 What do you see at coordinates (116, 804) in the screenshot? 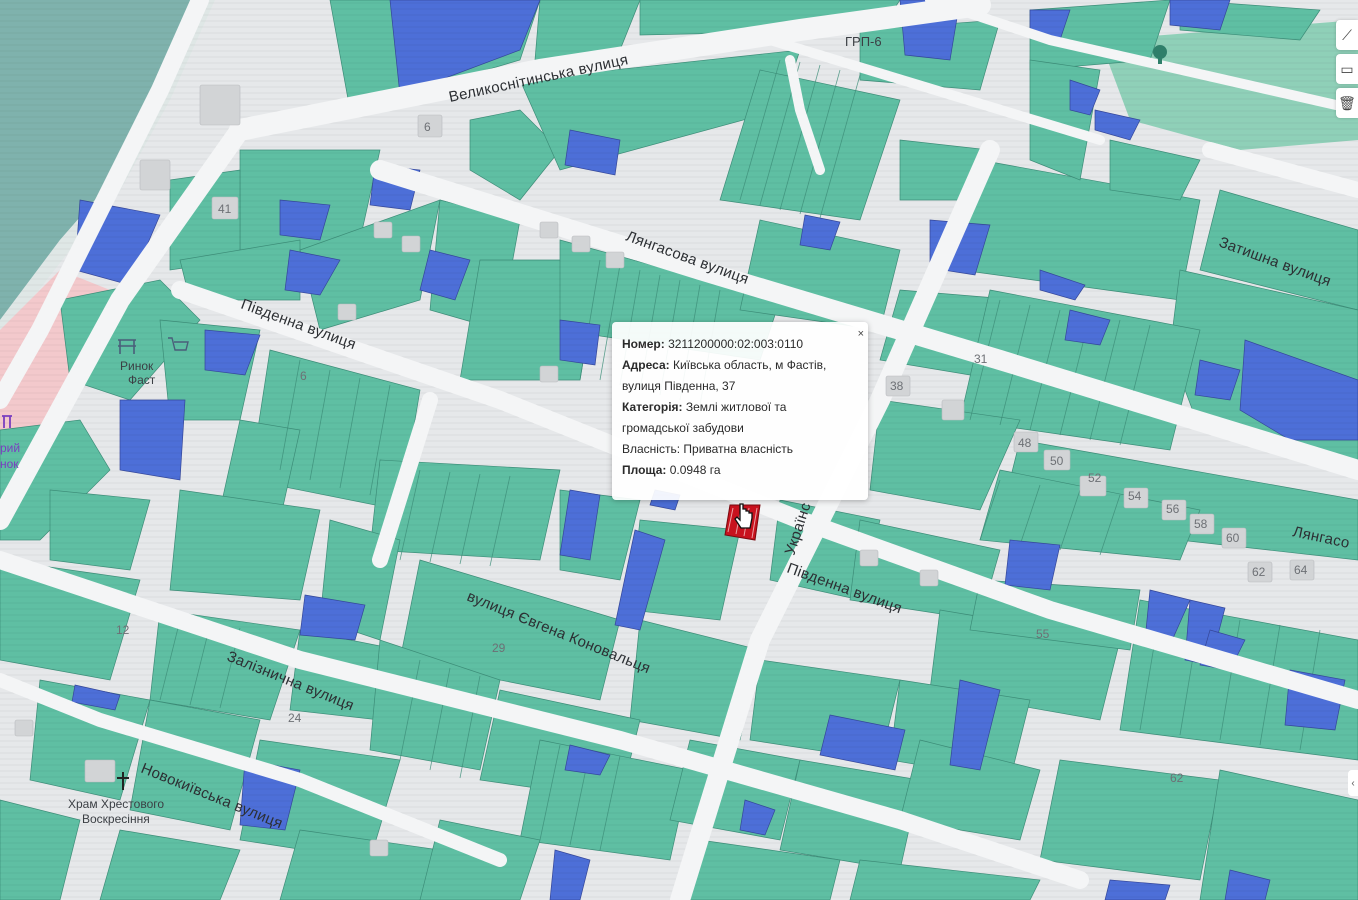
I see `svg-text: Храм Хрестового` at bounding box center [116, 804].